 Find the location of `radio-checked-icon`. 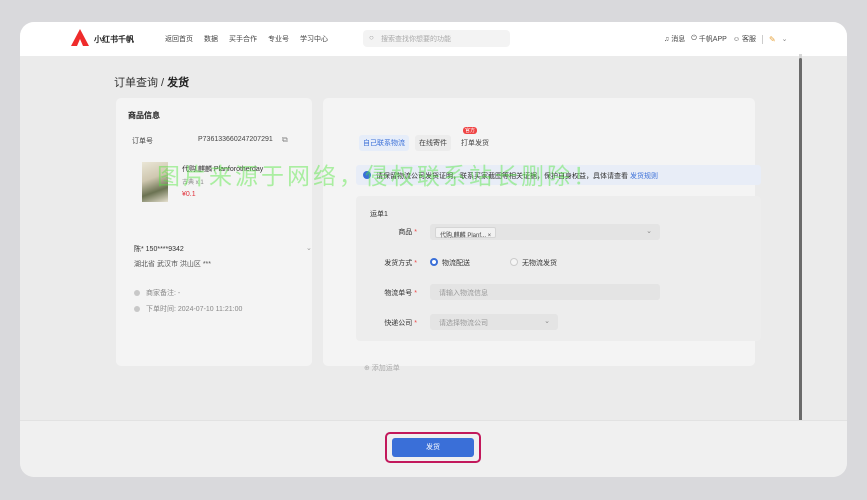

radio-checked-icon is located at coordinates (434, 262).